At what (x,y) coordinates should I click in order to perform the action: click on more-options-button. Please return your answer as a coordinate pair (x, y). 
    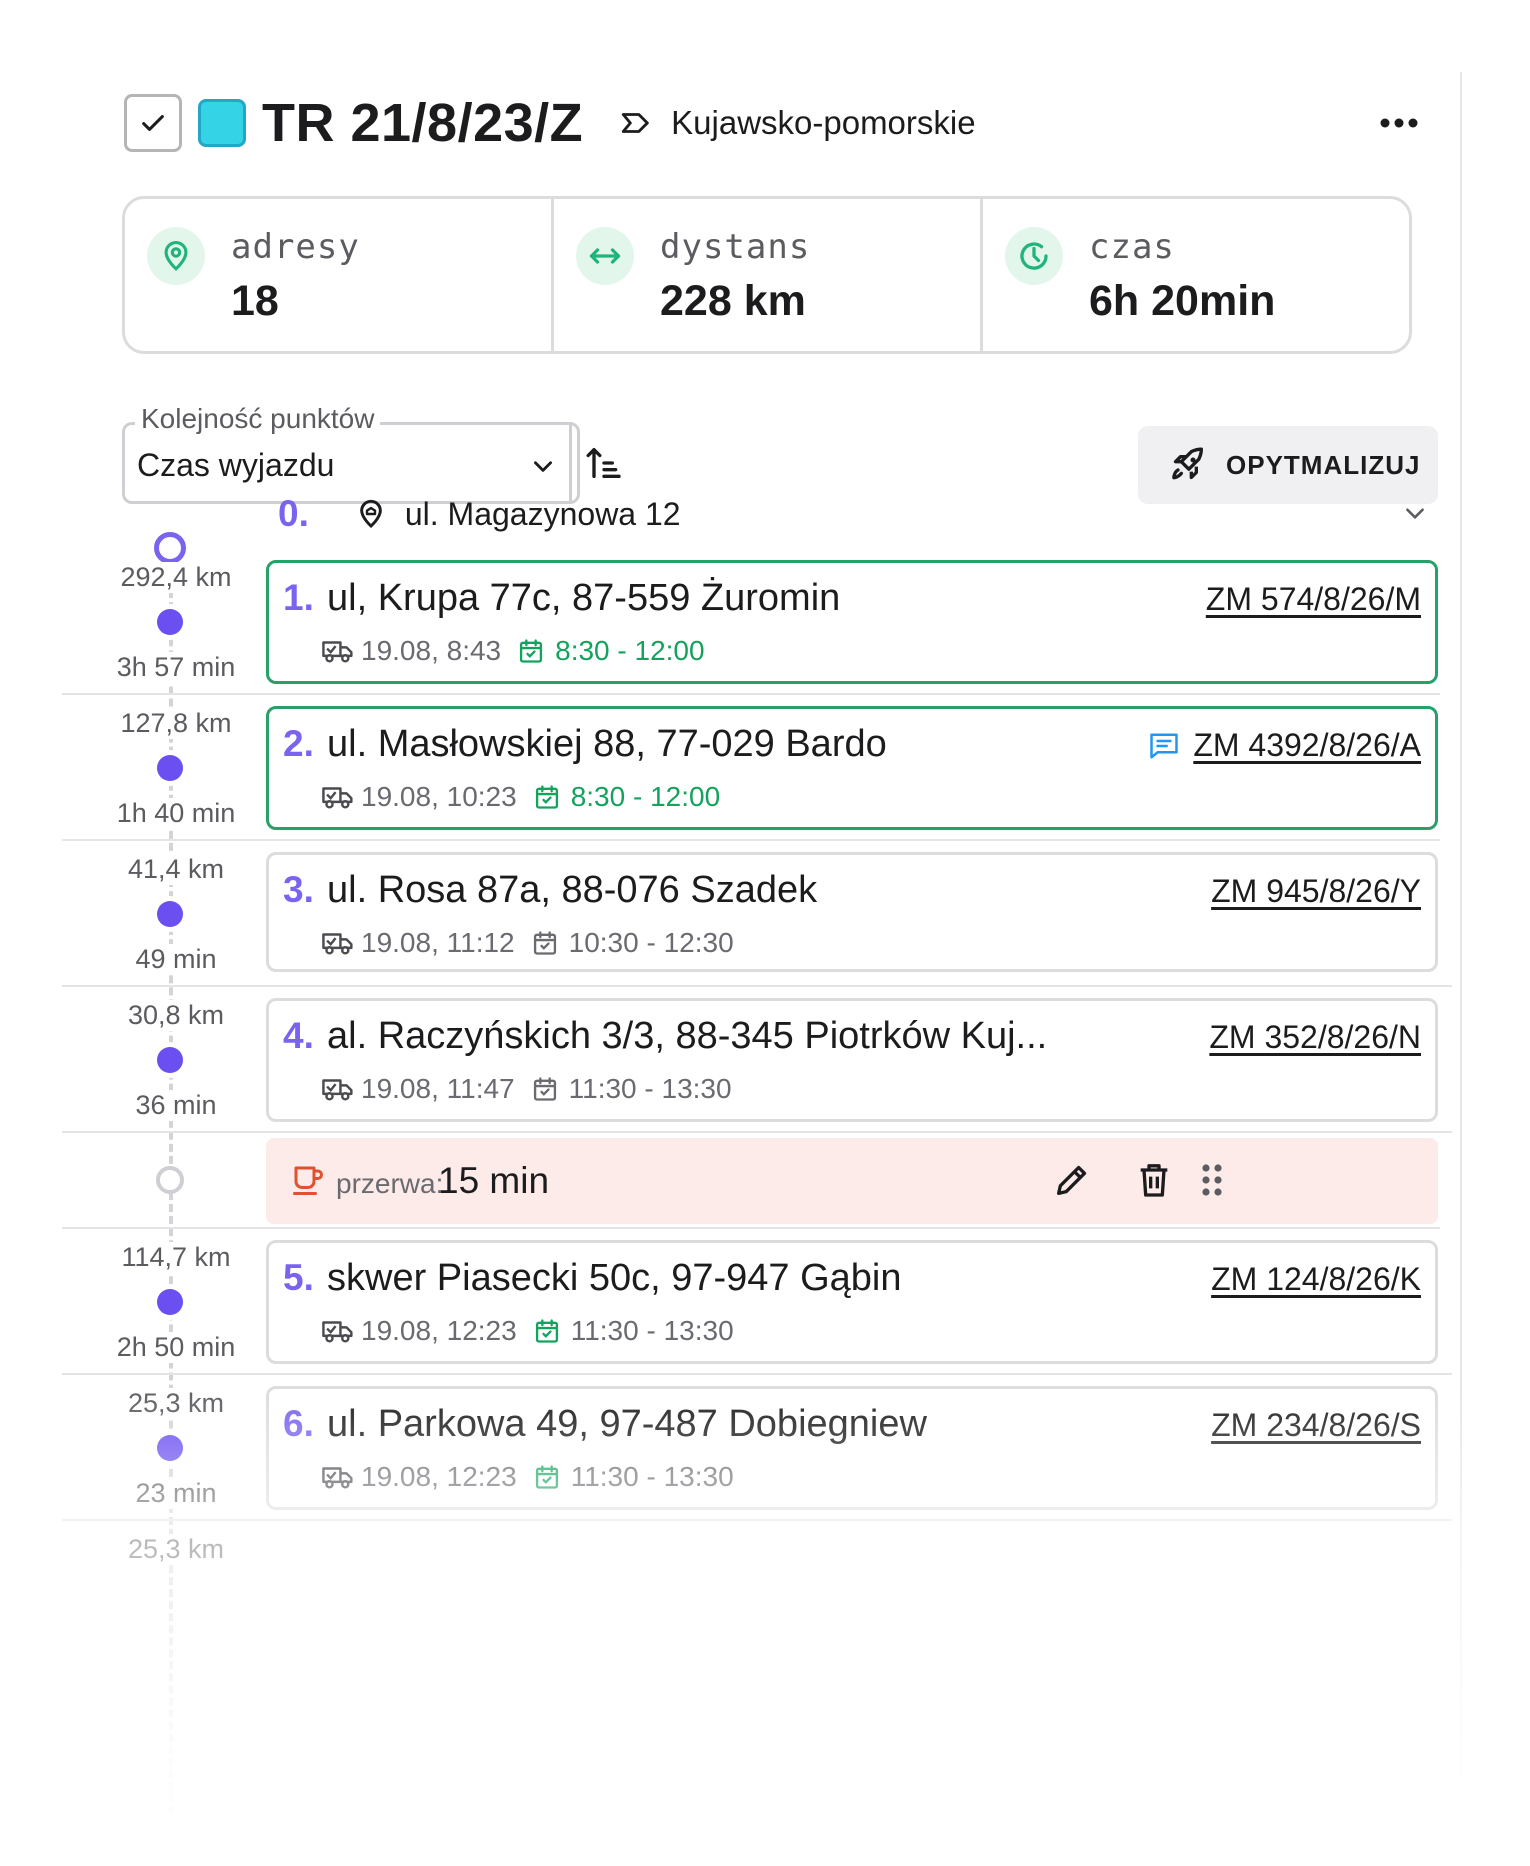
    Looking at the image, I should click on (1399, 123).